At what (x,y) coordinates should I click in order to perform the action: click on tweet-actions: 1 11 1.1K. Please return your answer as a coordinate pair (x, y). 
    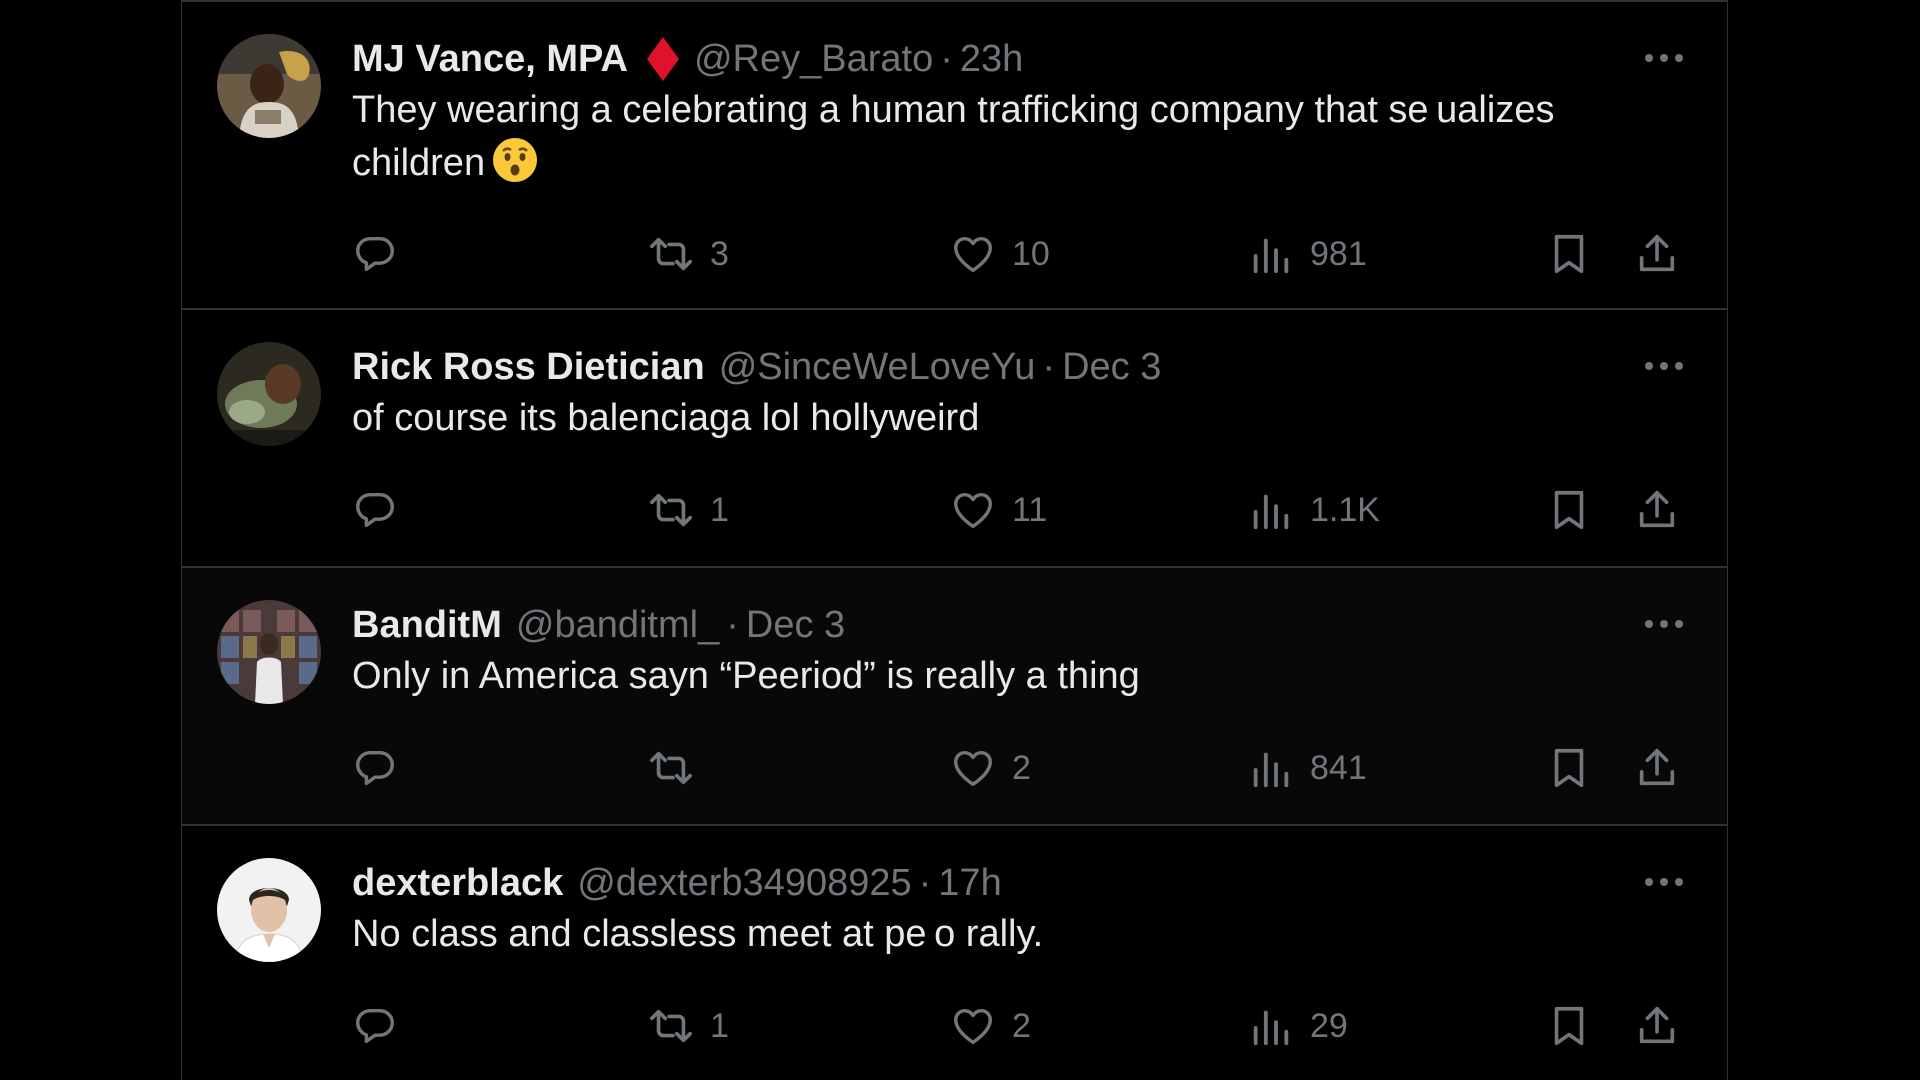
    Looking at the image, I should click on (1019, 510).